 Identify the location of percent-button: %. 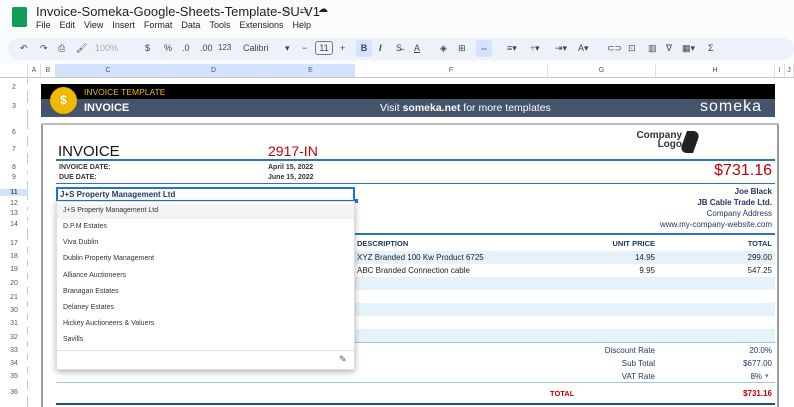
(168, 48).